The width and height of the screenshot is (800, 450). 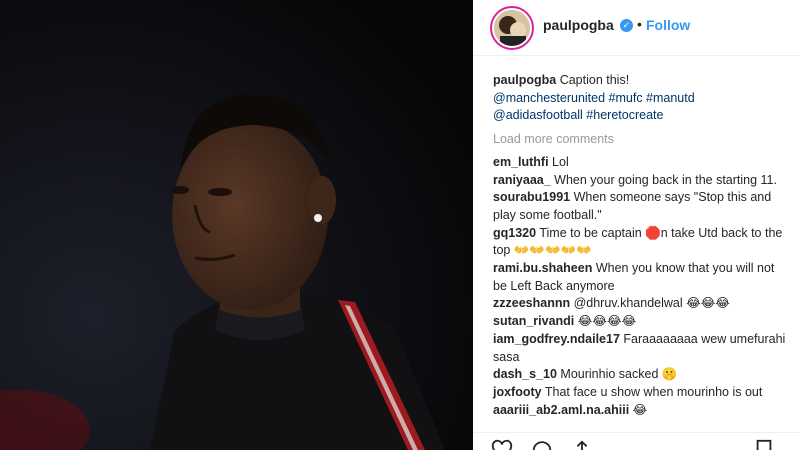 What do you see at coordinates (542, 444) in the screenshot?
I see `comment-icon` at bounding box center [542, 444].